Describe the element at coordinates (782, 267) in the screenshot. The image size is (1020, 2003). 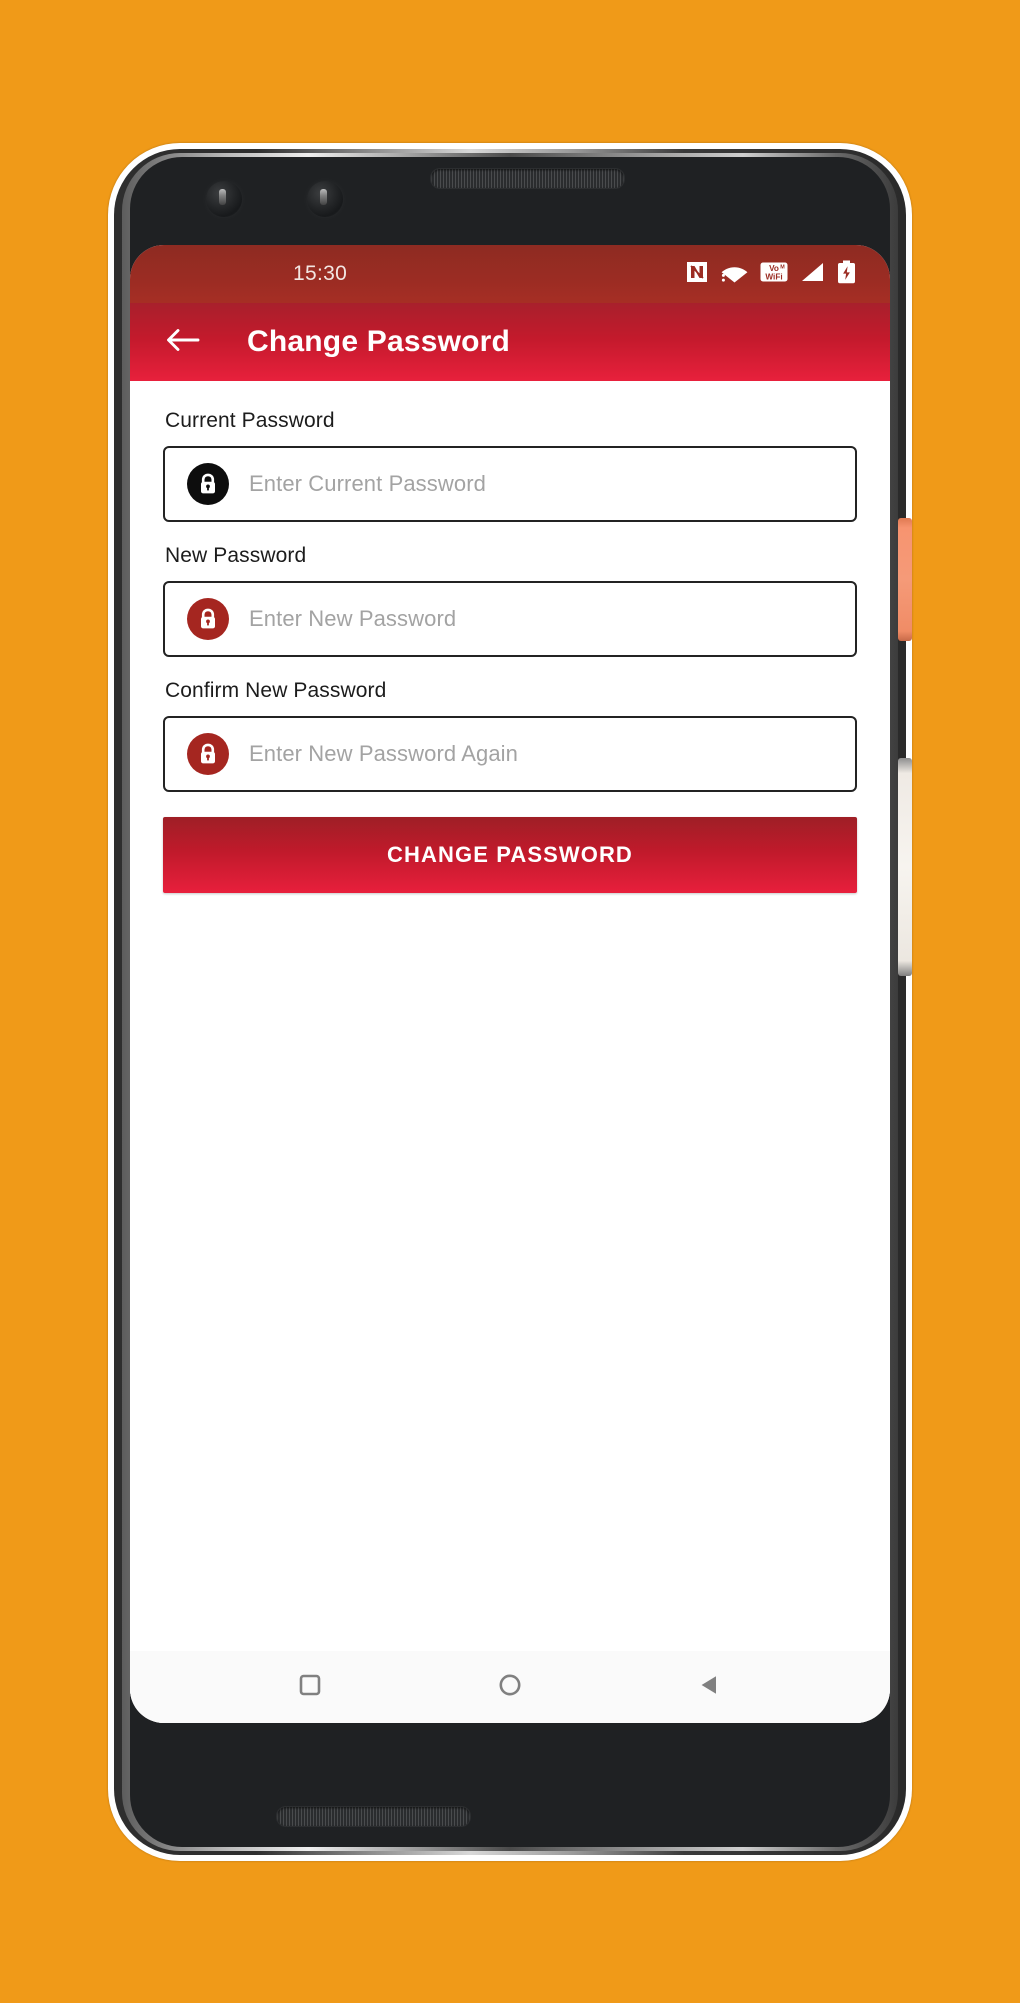
I see `svg-text: M` at that location.